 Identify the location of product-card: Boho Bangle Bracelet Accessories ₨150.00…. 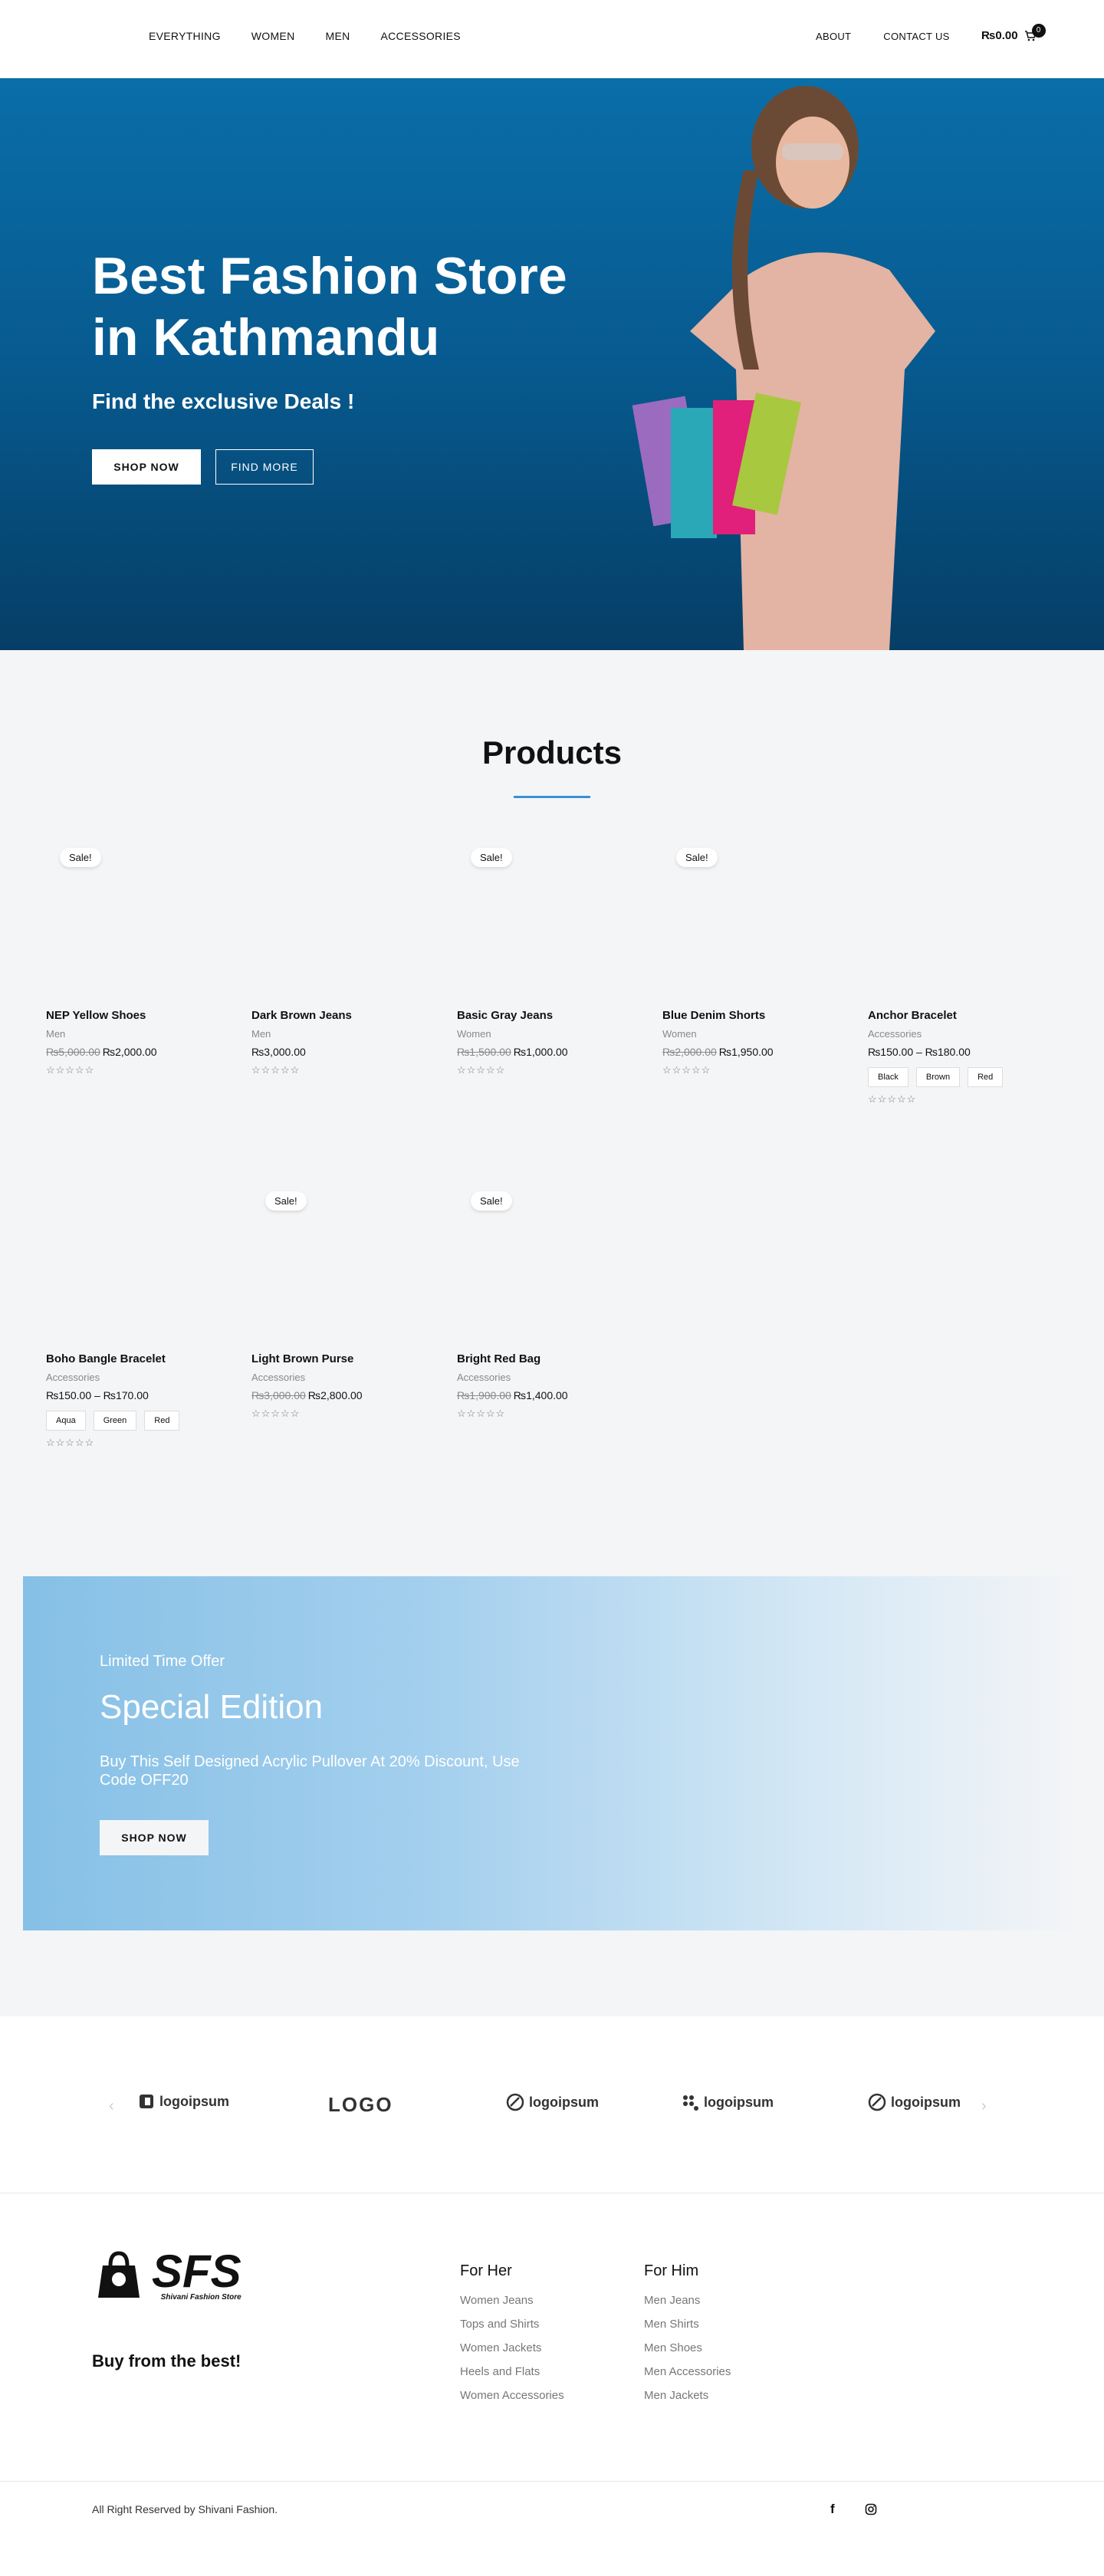
(127, 1315).